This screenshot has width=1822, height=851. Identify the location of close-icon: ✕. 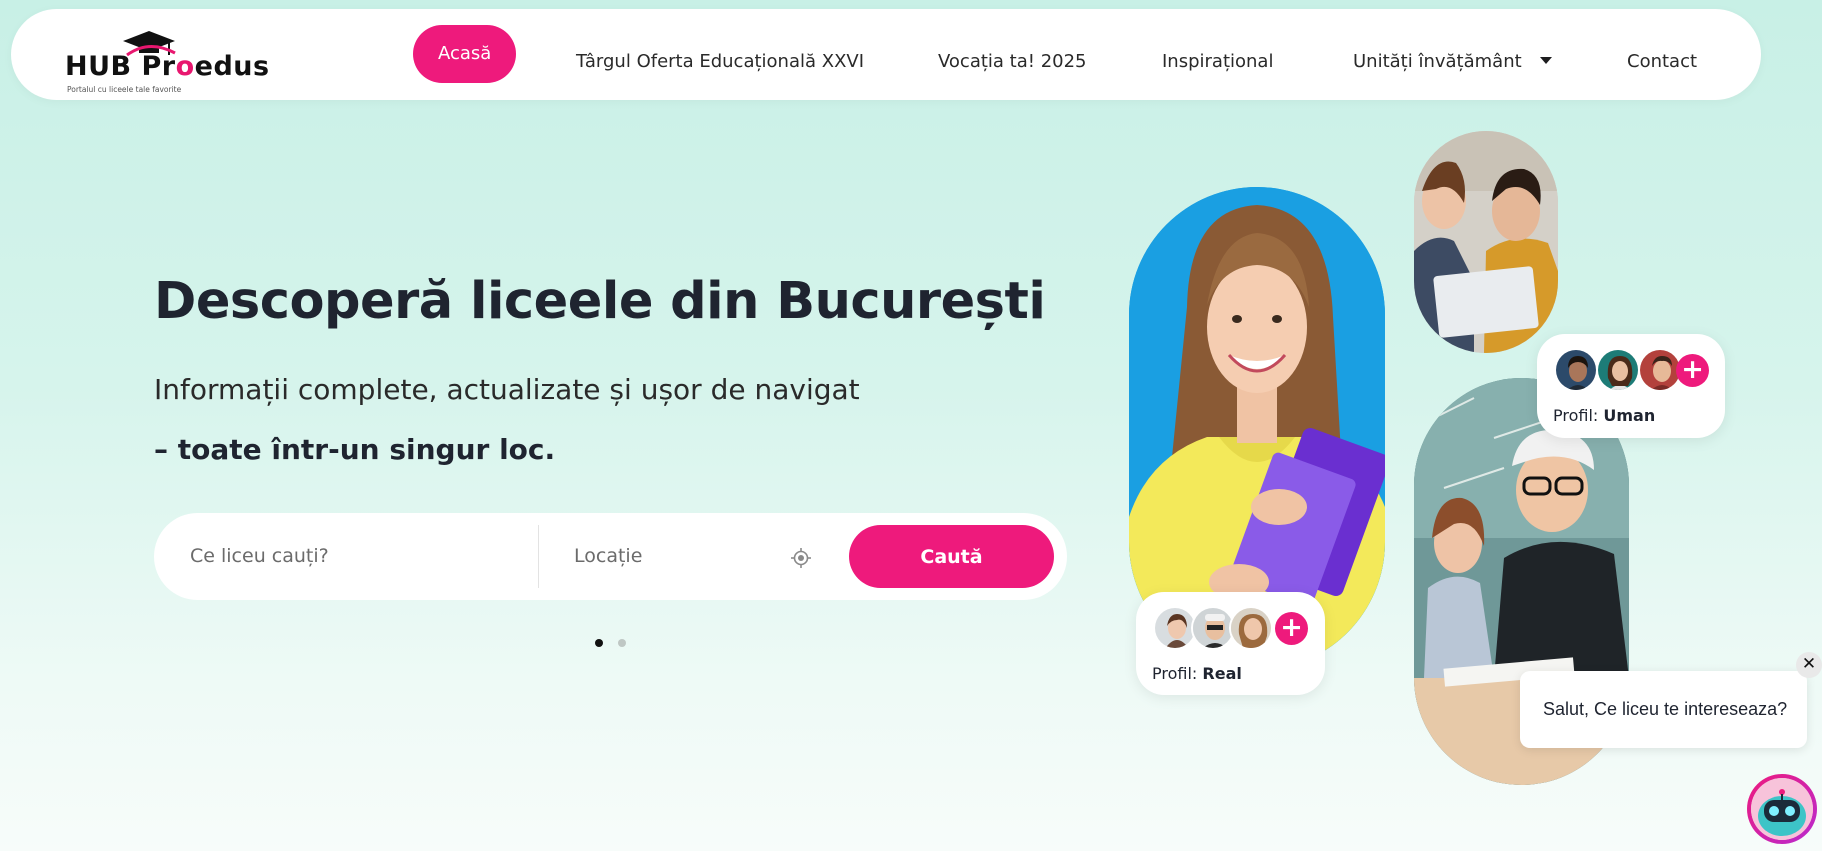
(1809, 665).